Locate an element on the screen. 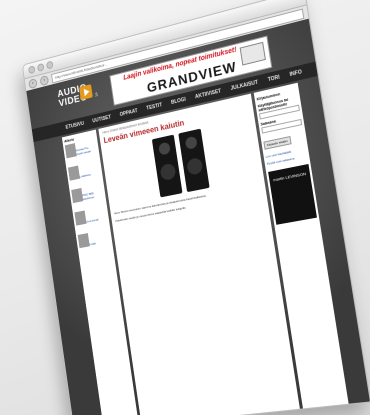 The width and height of the screenshot is (370, 415). nav-uutiset: UUTISET is located at coordinates (101, 119).